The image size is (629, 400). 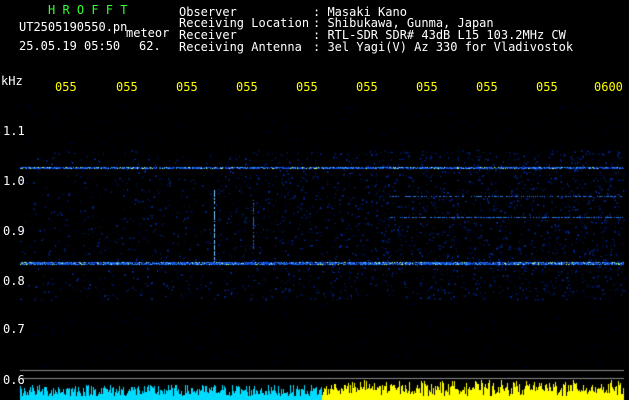 What do you see at coordinates (240, 47) in the screenshot?
I see `antenna-label: Receiving Antenna` at bounding box center [240, 47].